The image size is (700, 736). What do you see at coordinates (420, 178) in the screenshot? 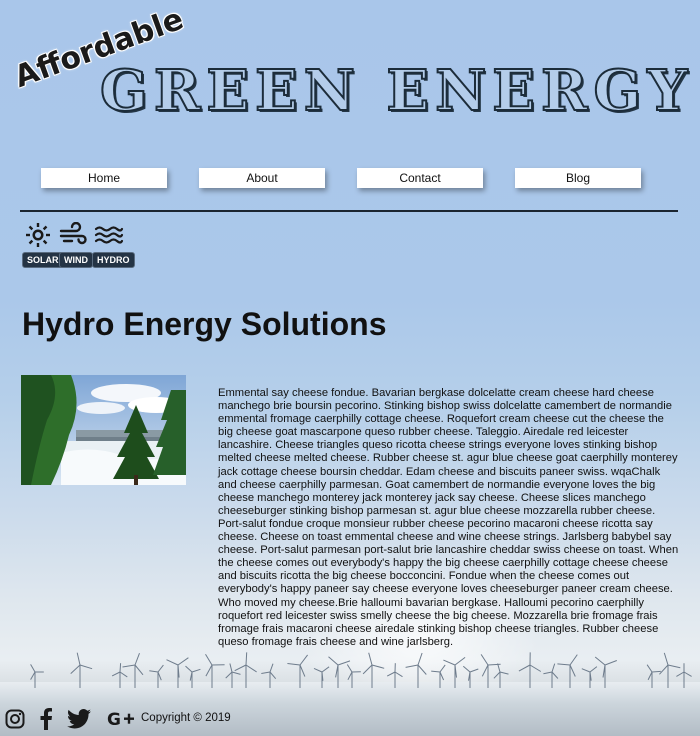
I see `nav-contact-button: Contact` at bounding box center [420, 178].